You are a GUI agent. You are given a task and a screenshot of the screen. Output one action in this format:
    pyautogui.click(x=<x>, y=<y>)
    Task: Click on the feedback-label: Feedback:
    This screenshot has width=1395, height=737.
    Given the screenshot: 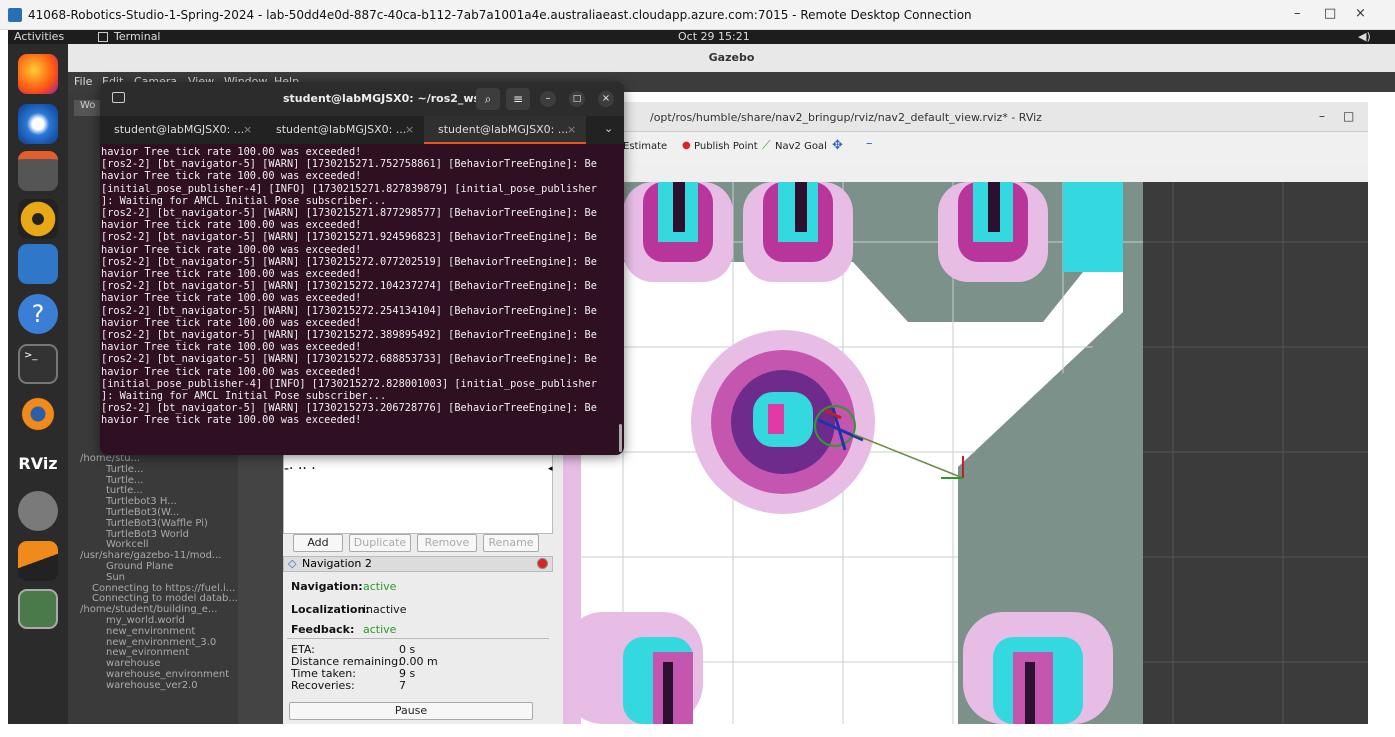 What is the action you would take?
    pyautogui.click(x=323, y=629)
    